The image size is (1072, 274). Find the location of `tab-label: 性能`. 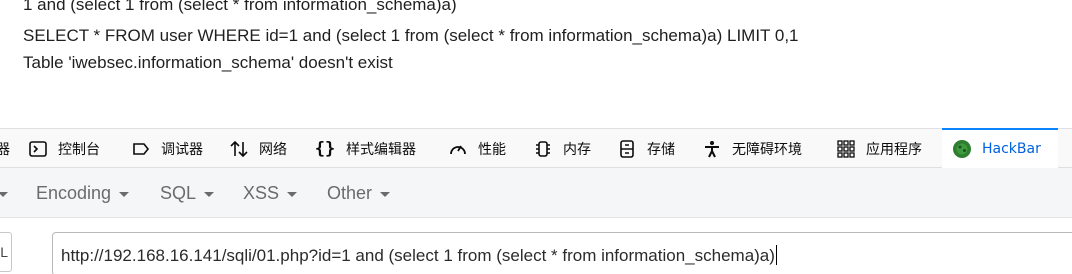

tab-label: 性能 is located at coordinates (492, 149).